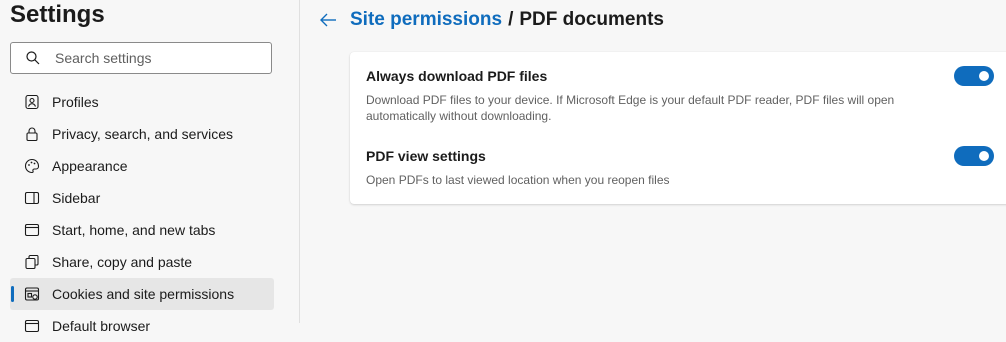 The image size is (1006, 342). Describe the element at coordinates (32, 134) in the screenshot. I see `lock-icon` at that location.